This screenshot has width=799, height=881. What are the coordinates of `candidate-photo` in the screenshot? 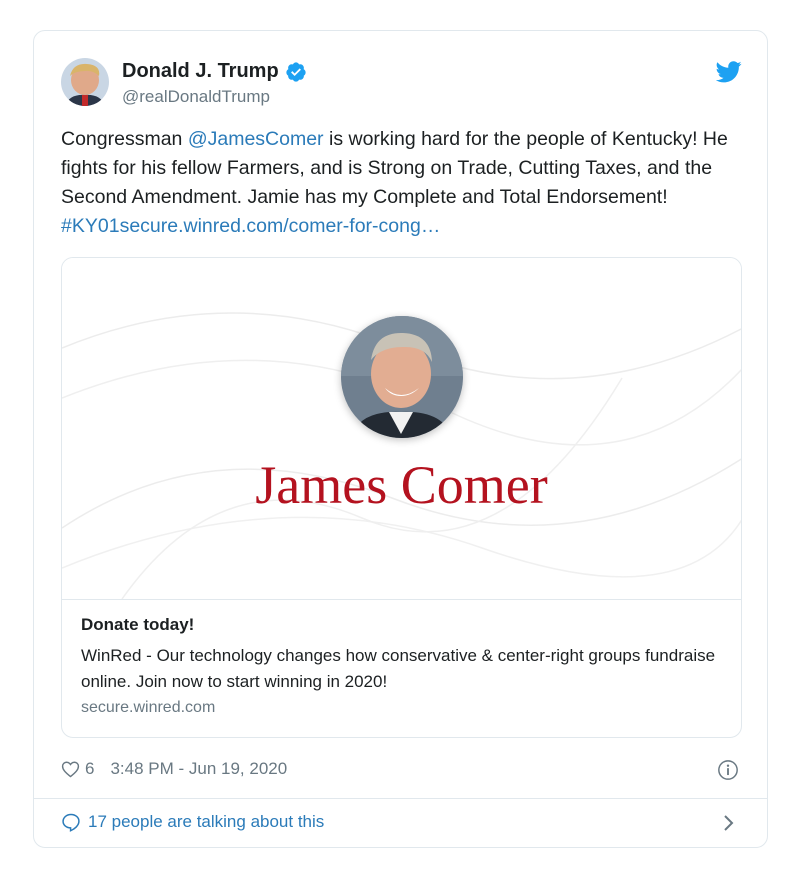 It's located at (402, 377).